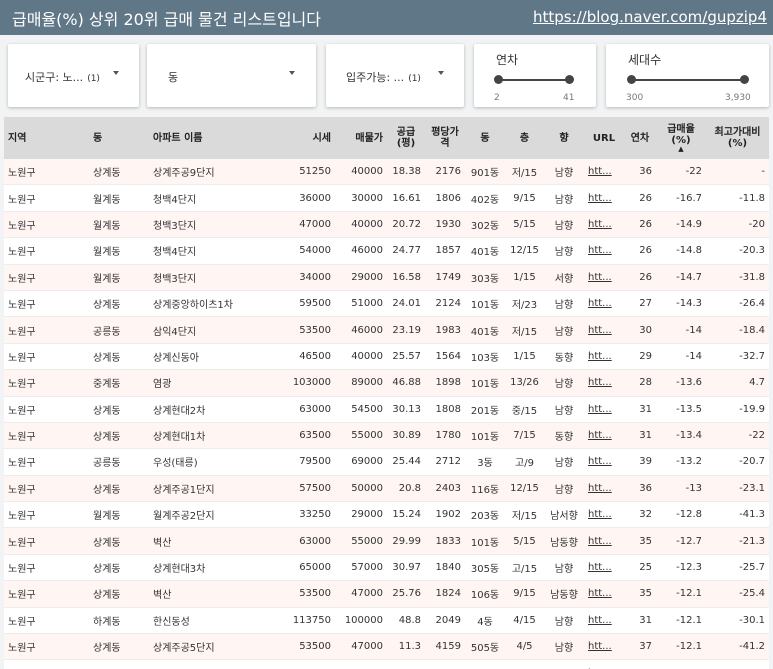 The width and height of the screenshot is (773, 669). I want to click on cell-building: 203동, so click(485, 515).